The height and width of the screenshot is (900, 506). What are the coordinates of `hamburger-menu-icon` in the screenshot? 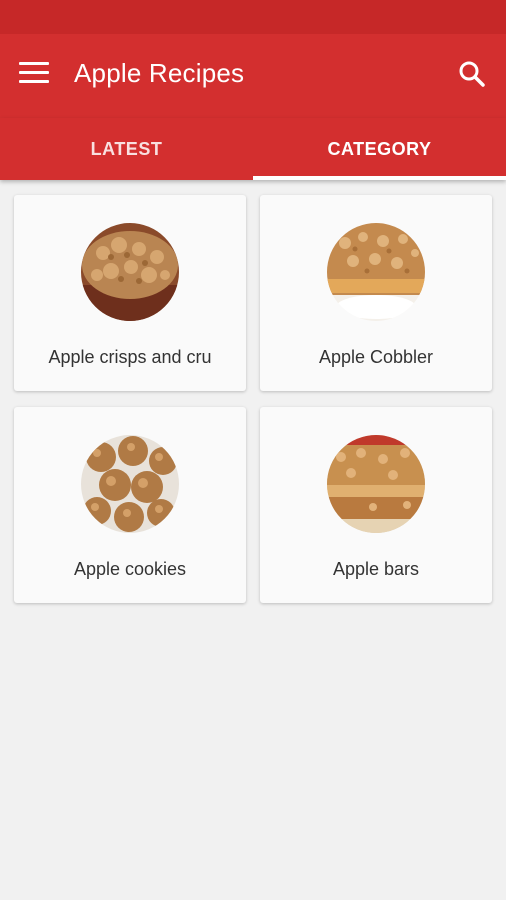 It's located at (34, 63).